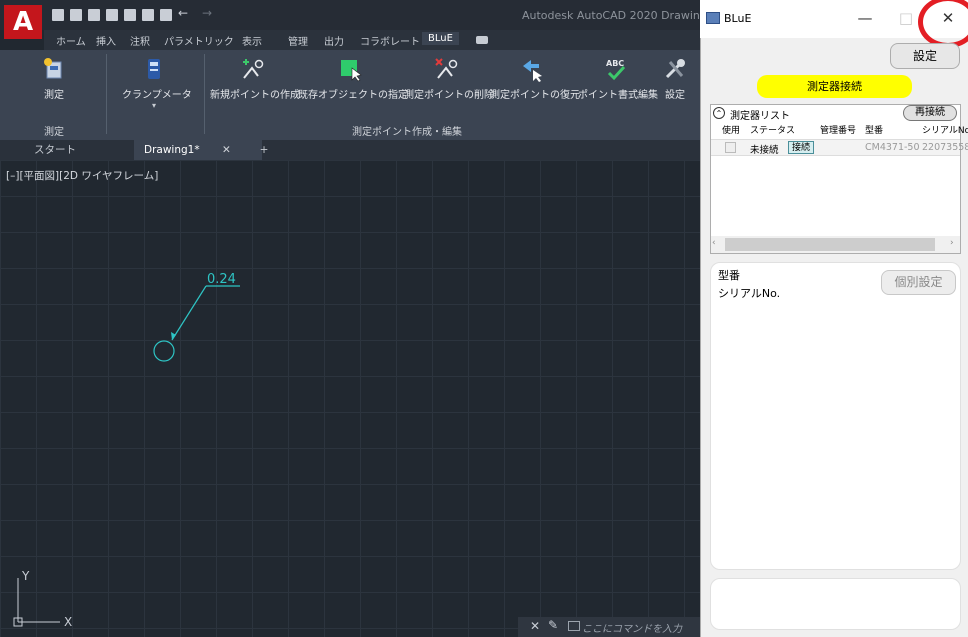  Describe the element at coordinates (801, 147) in the screenshot. I see `row-connect-button: 接続` at that location.